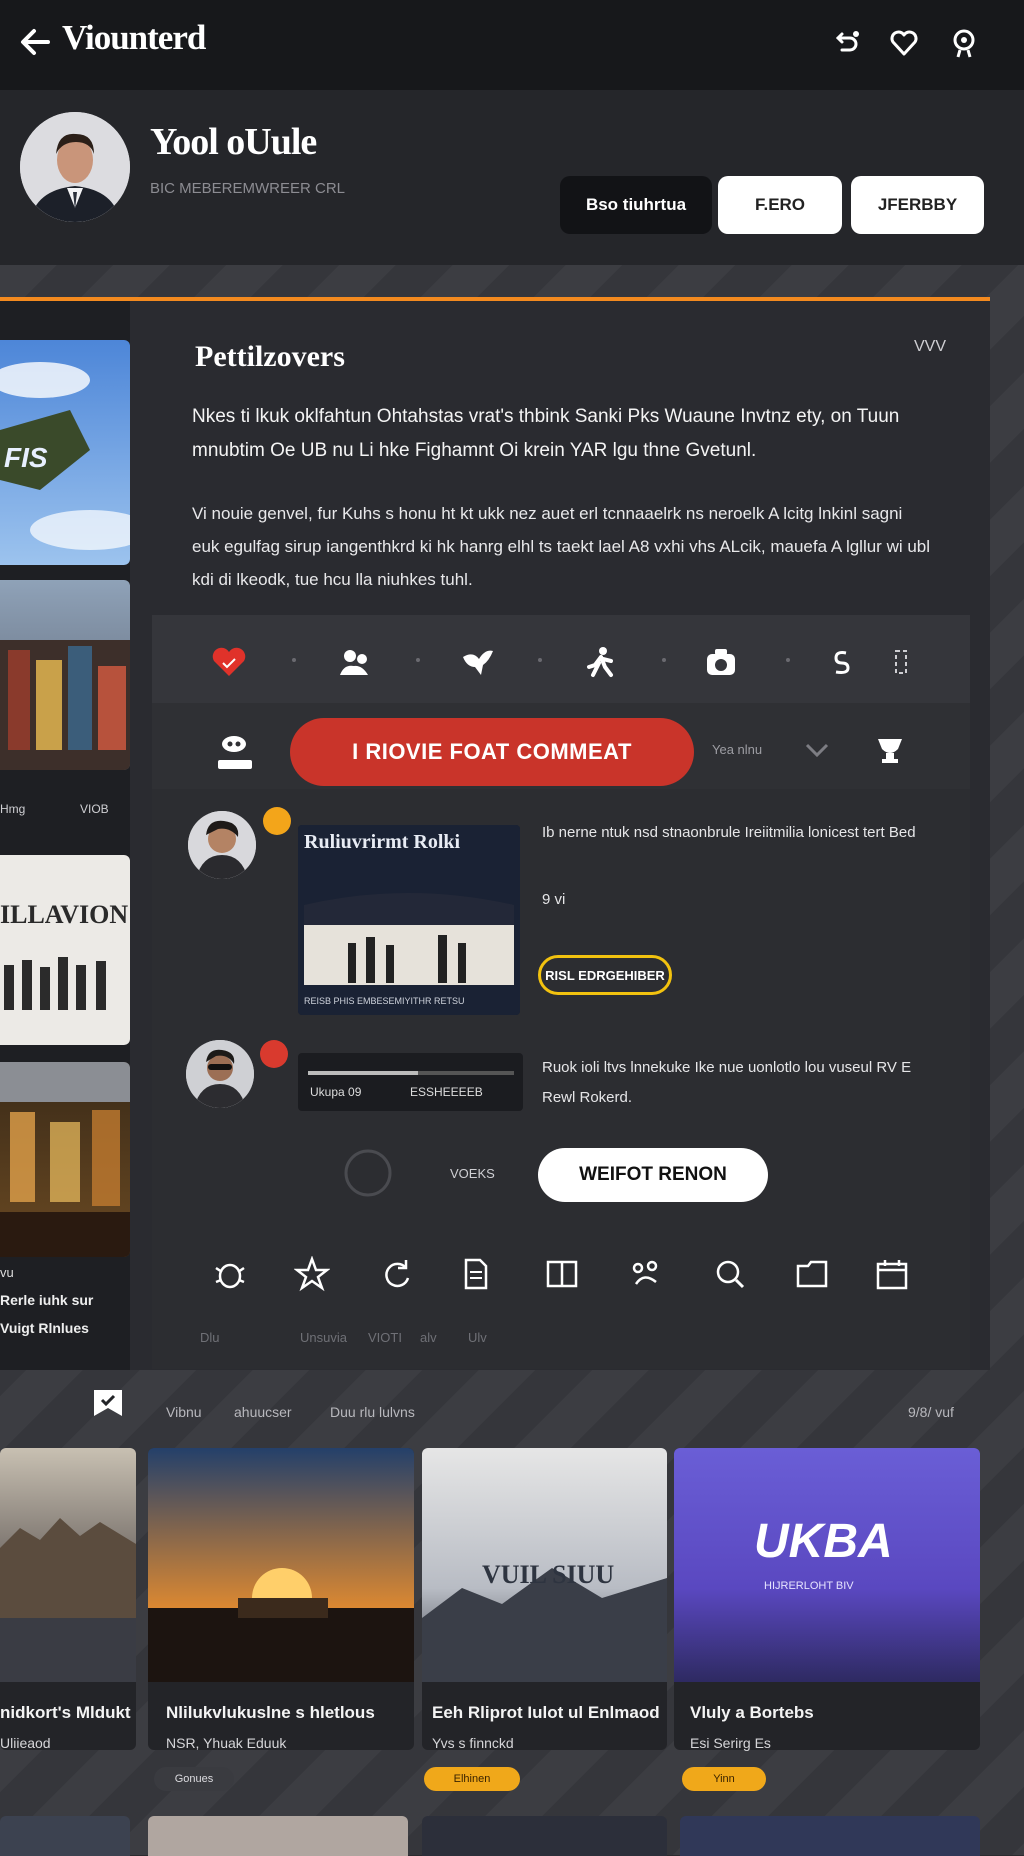 The height and width of the screenshot is (1856, 1024). I want to click on comment-side-text: Yea nlnu, so click(737, 749).